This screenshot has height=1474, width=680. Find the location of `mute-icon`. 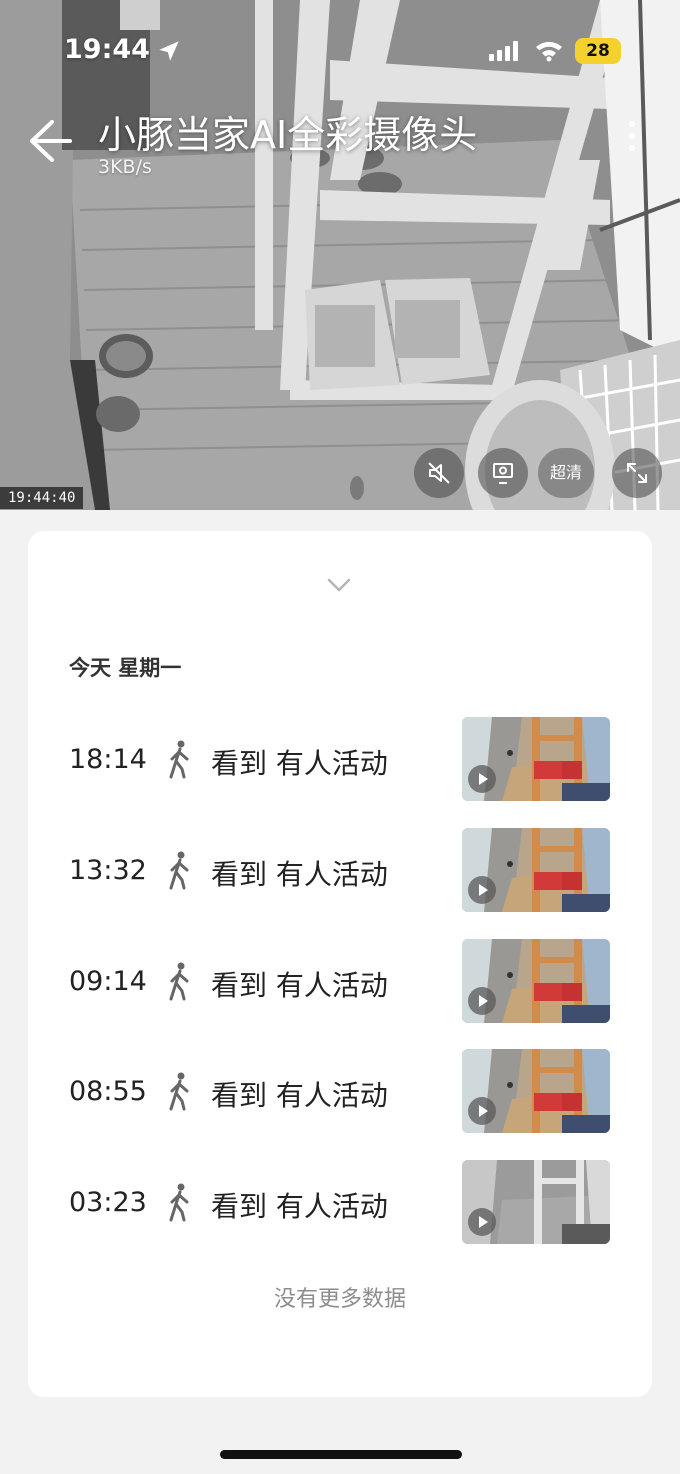

mute-icon is located at coordinates (439, 473).